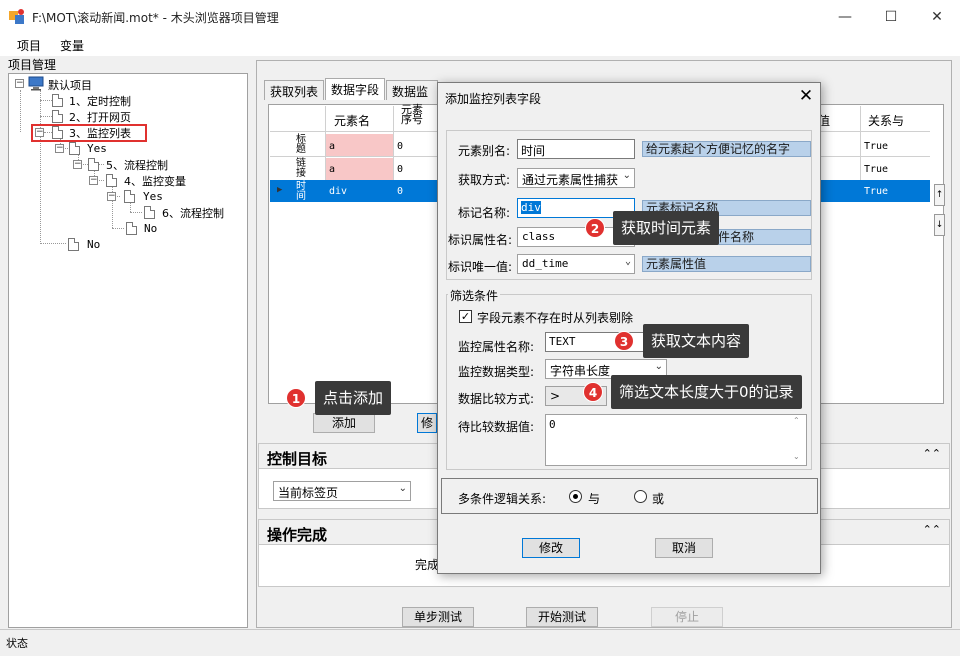 The width and height of the screenshot is (960, 656). What do you see at coordinates (796, 420) in the screenshot?
I see `scroll-up-icon: ⌃` at bounding box center [796, 420].